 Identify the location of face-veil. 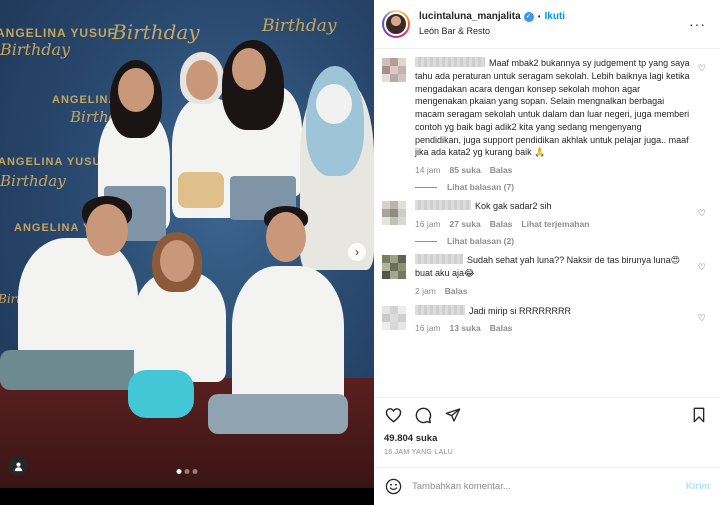
(334, 104).